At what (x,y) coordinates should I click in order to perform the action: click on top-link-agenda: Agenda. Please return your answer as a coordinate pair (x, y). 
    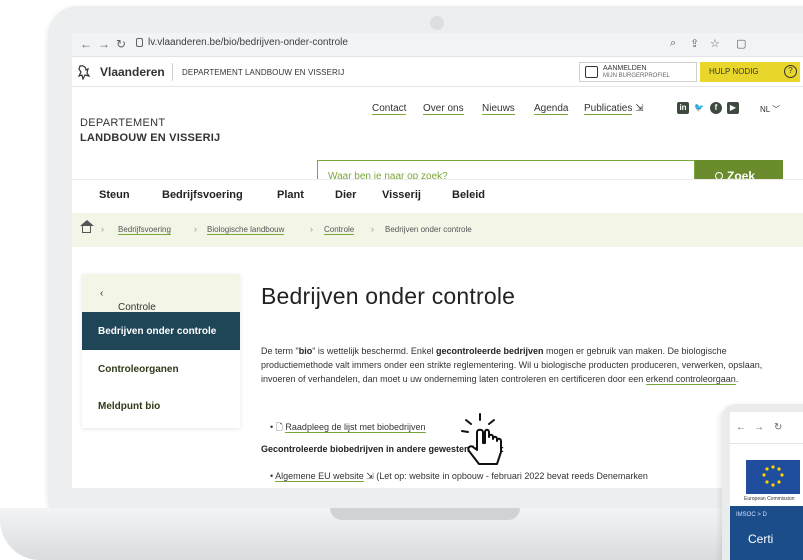
    Looking at the image, I should click on (551, 109).